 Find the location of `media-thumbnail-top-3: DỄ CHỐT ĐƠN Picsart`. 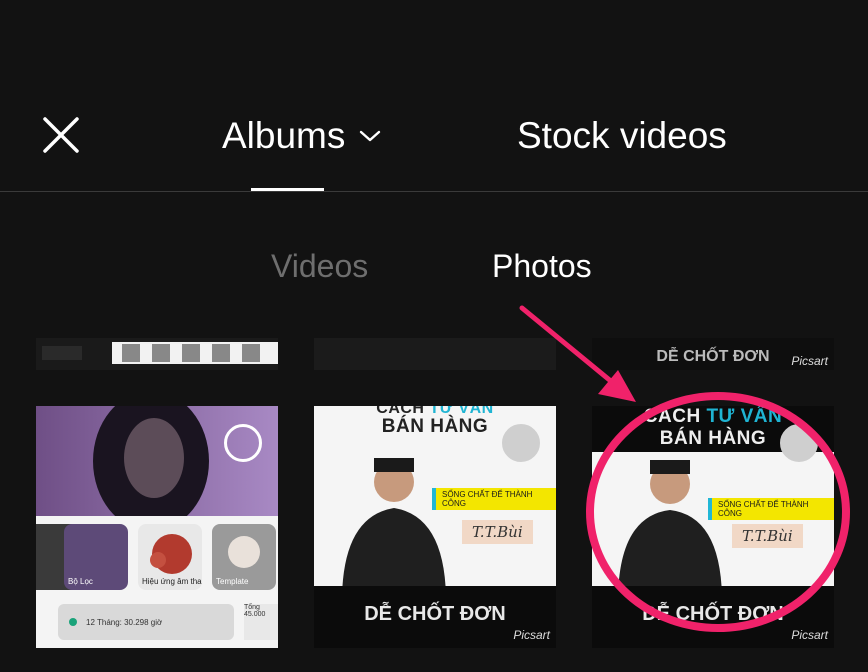

media-thumbnail-top-3: DỄ CHỐT ĐƠN Picsart is located at coordinates (713, 354).